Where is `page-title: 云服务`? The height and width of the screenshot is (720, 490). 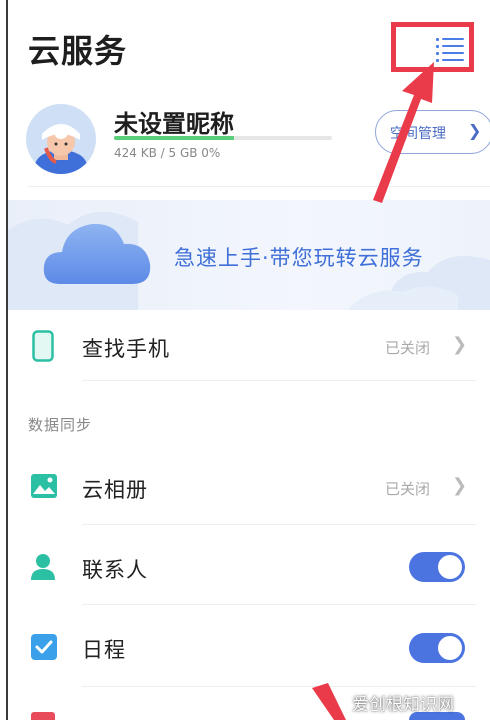
page-title: 云服务 is located at coordinates (78, 51).